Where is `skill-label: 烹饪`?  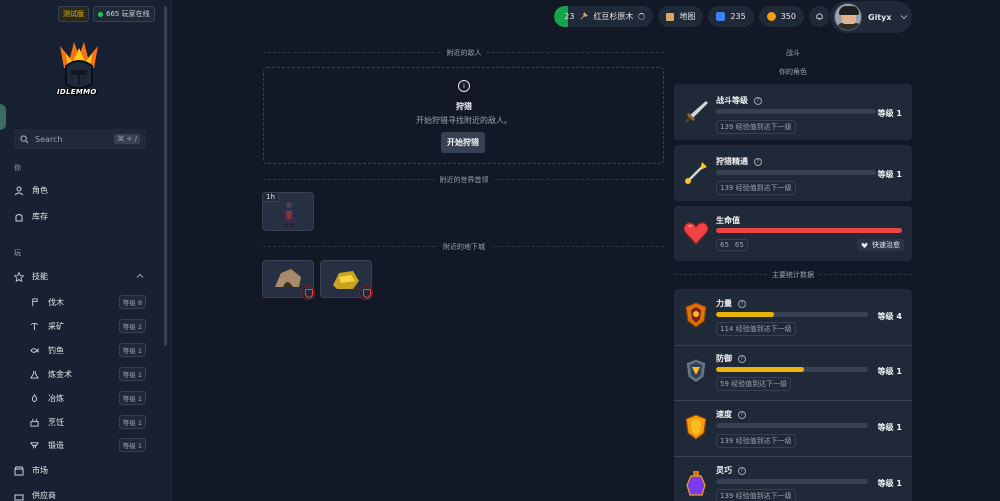 skill-label: 烹饪 is located at coordinates (56, 422).